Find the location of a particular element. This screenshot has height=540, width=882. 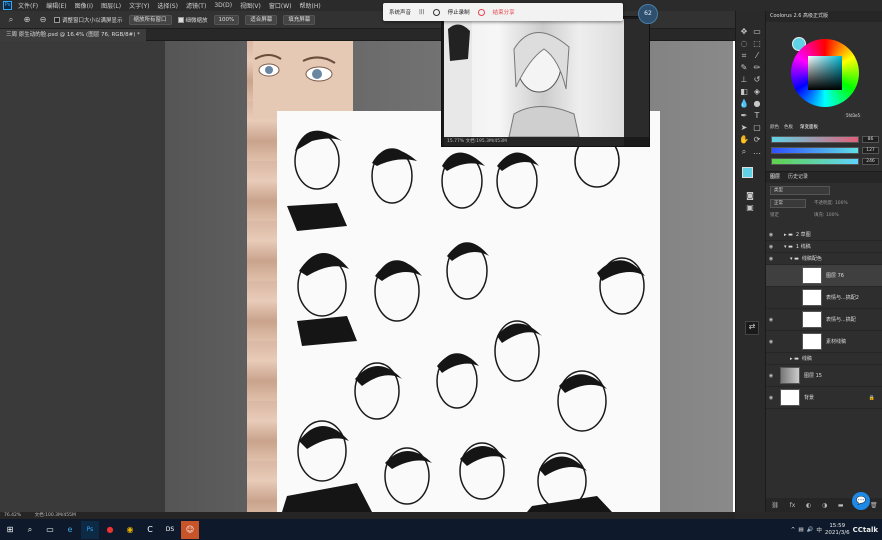

eyedropper-tool-icon: ⁄ is located at coordinates (757, 56).